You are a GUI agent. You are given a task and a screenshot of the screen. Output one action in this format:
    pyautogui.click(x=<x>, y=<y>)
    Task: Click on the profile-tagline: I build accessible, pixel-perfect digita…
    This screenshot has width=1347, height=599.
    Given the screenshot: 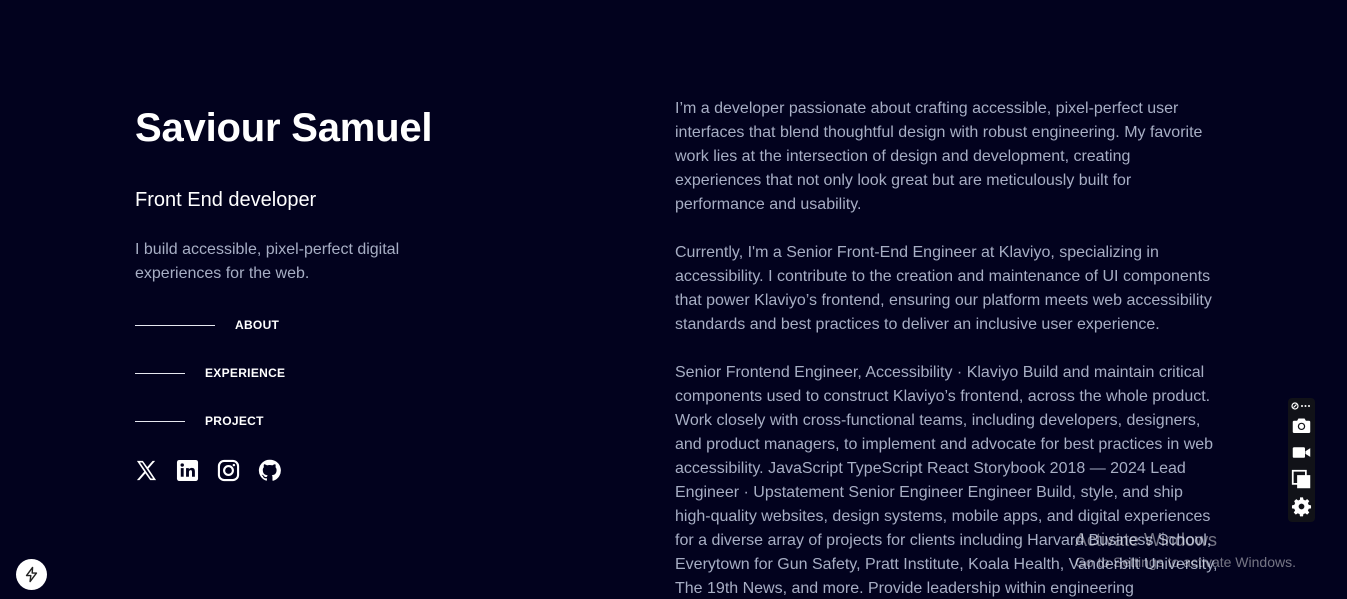 What is the action you would take?
    pyautogui.click(x=267, y=261)
    